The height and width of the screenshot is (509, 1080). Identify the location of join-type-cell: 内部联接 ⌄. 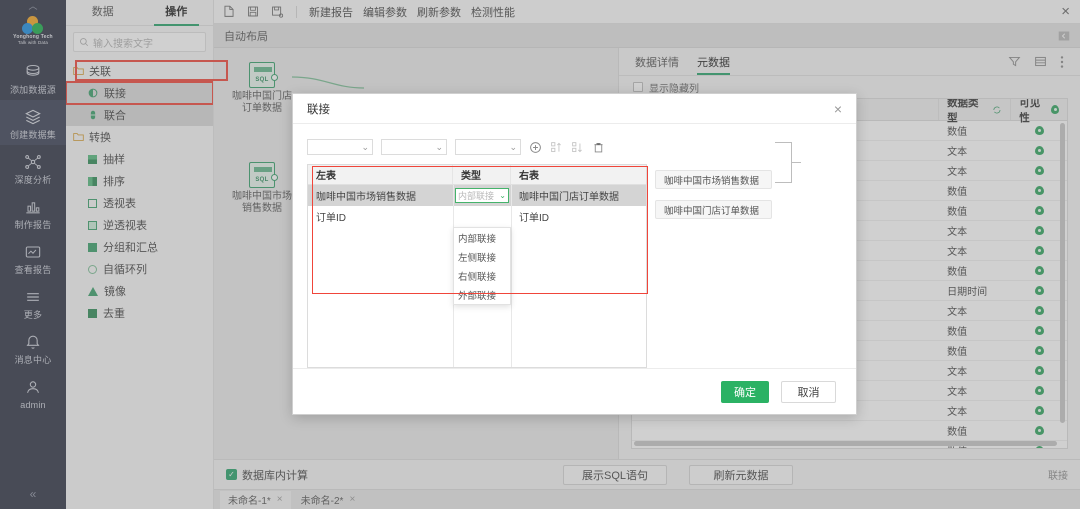
(482, 195).